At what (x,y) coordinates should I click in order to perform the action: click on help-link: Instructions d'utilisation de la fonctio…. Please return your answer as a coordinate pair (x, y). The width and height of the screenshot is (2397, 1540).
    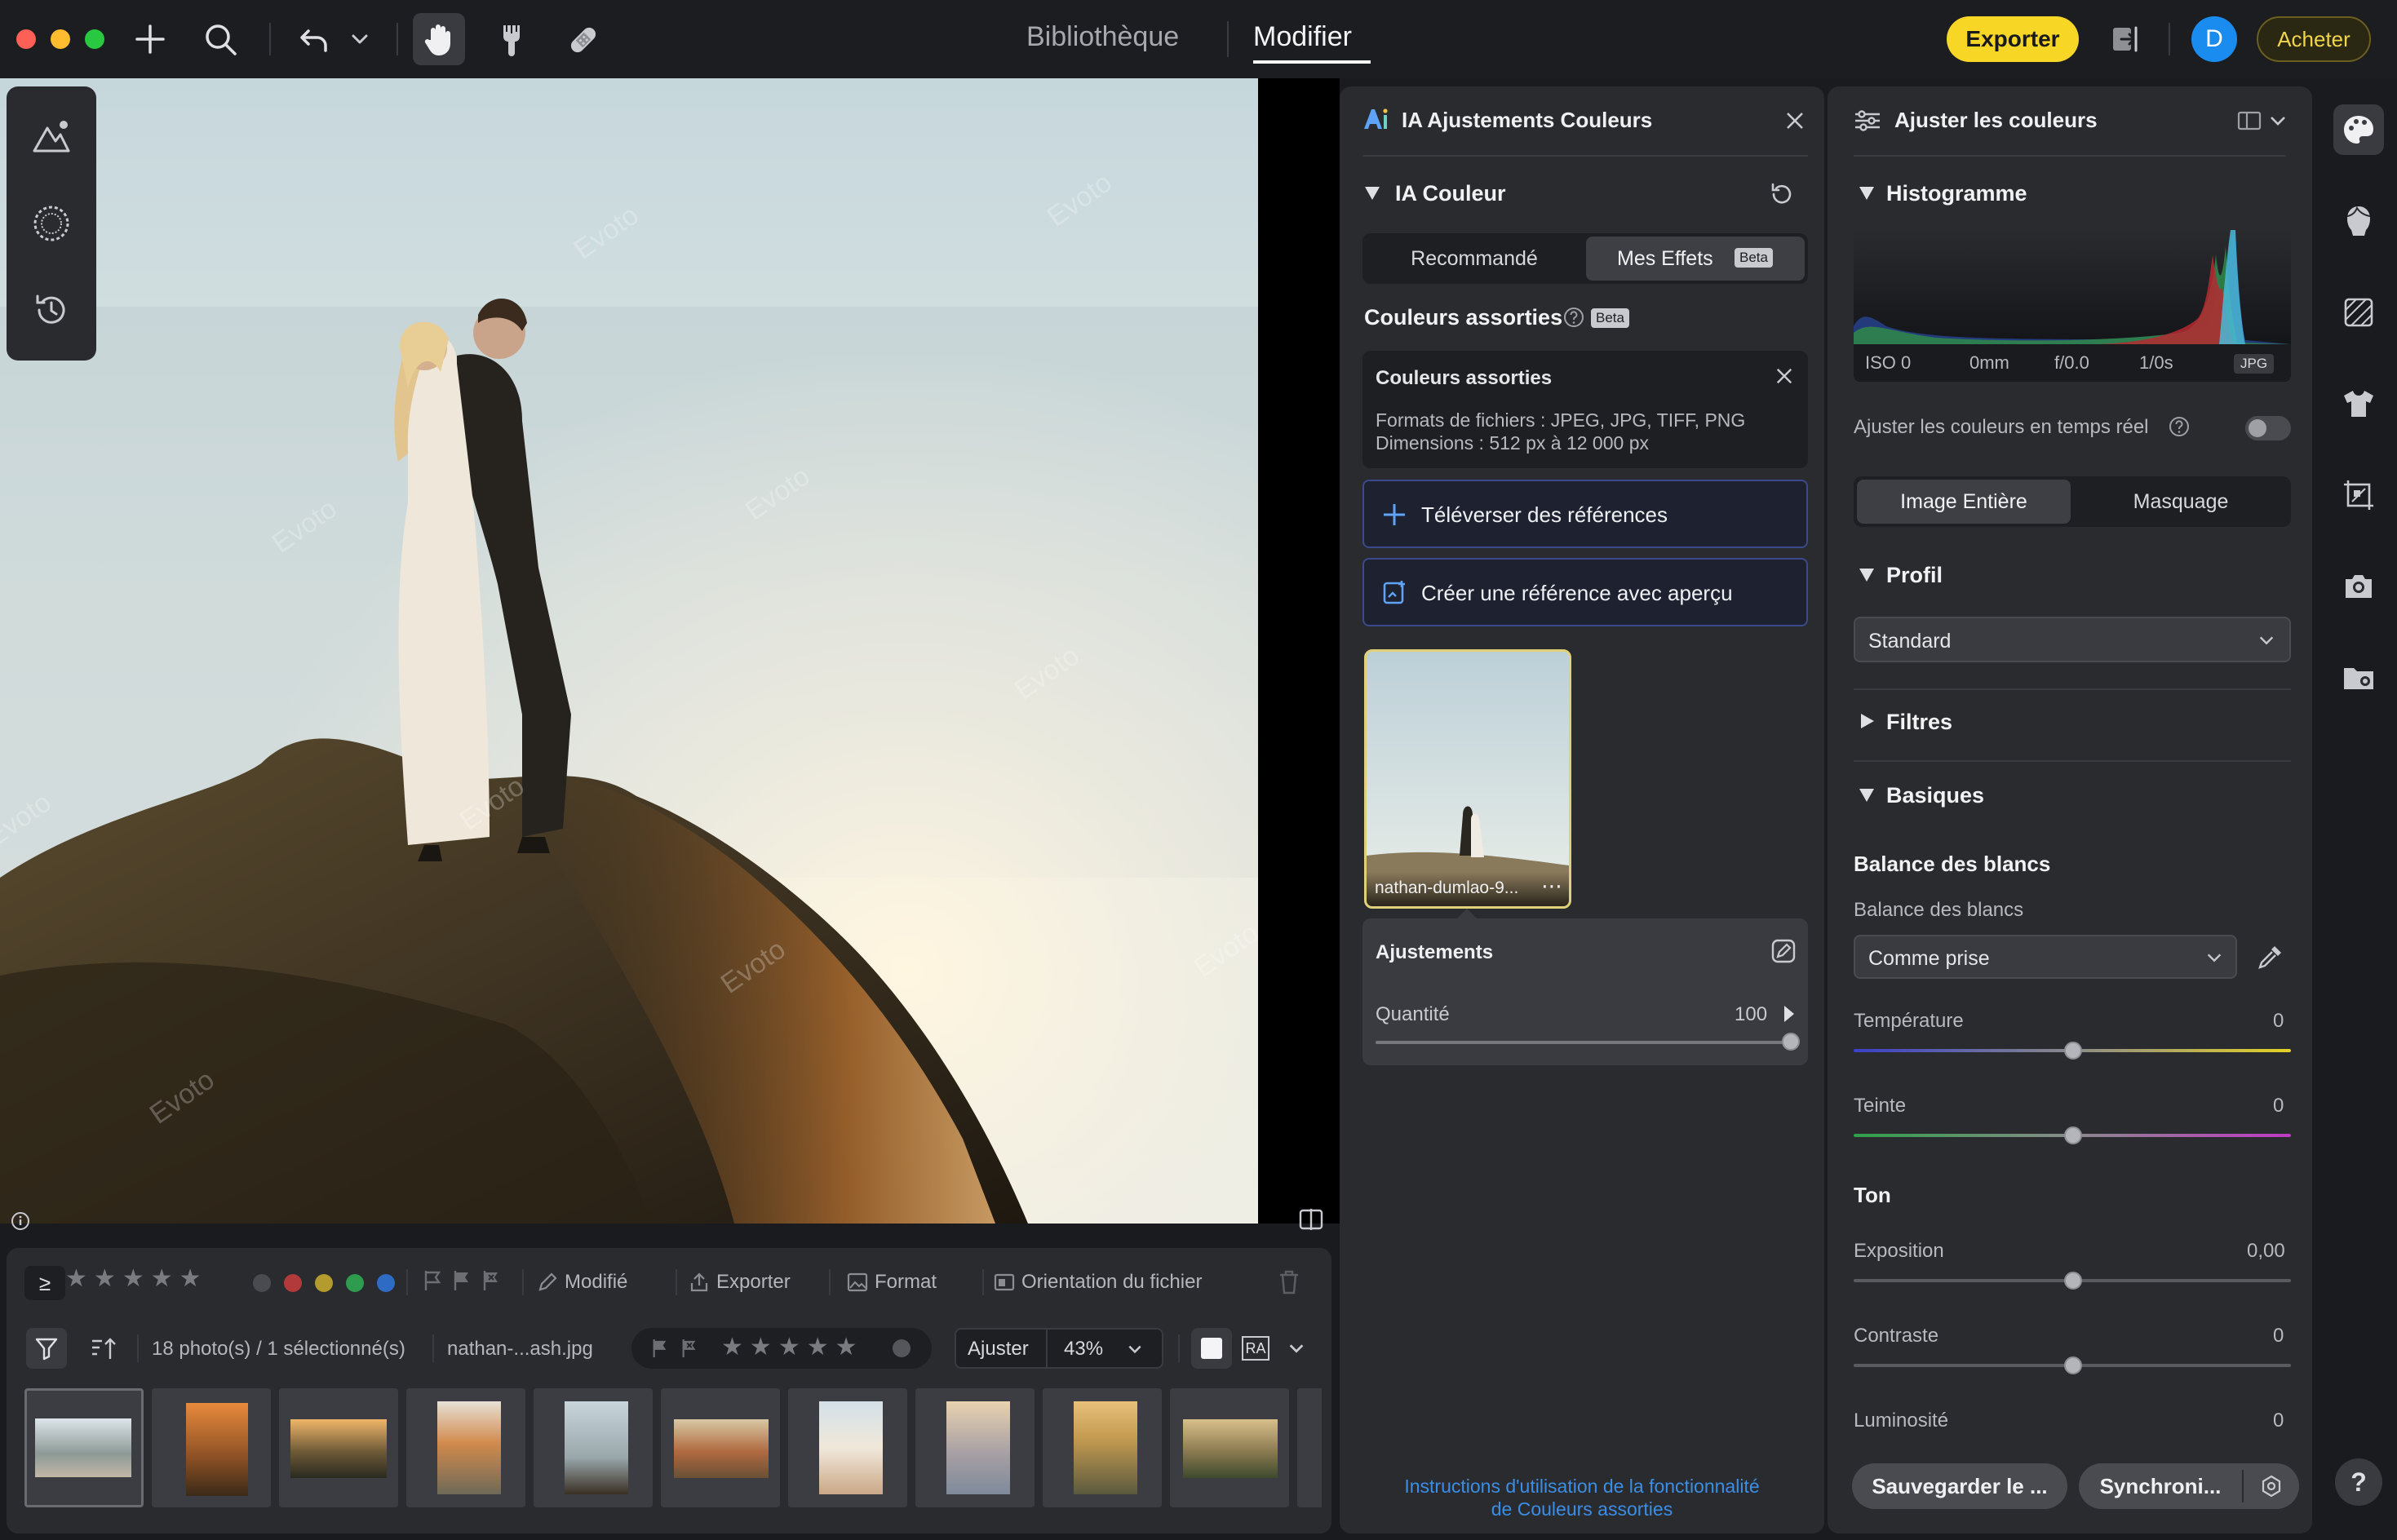
    Looking at the image, I should click on (1582, 1497).